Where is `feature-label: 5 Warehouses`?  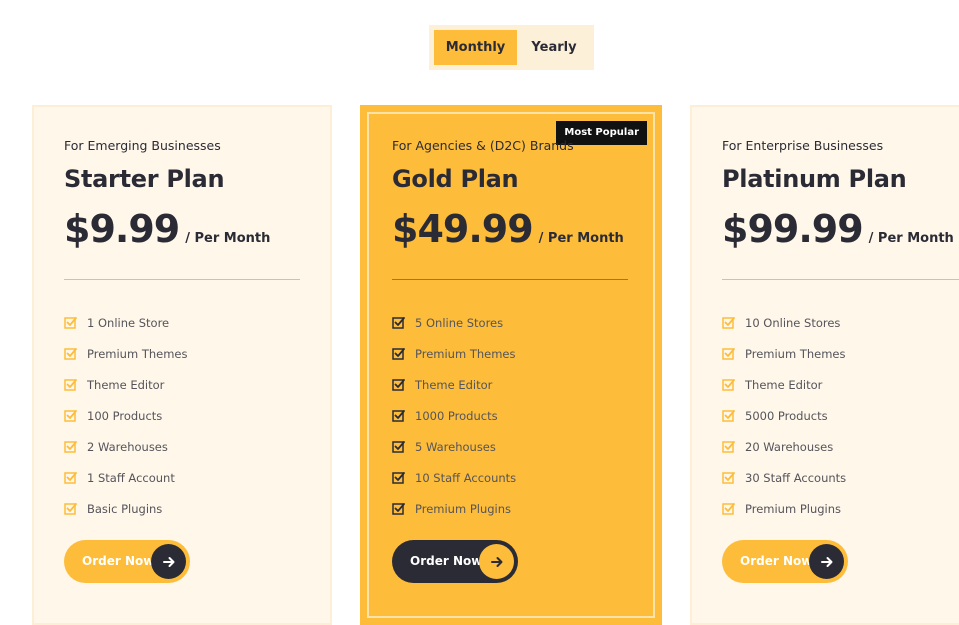 feature-label: 5 Warehouses is located at coordinates (455, 446).